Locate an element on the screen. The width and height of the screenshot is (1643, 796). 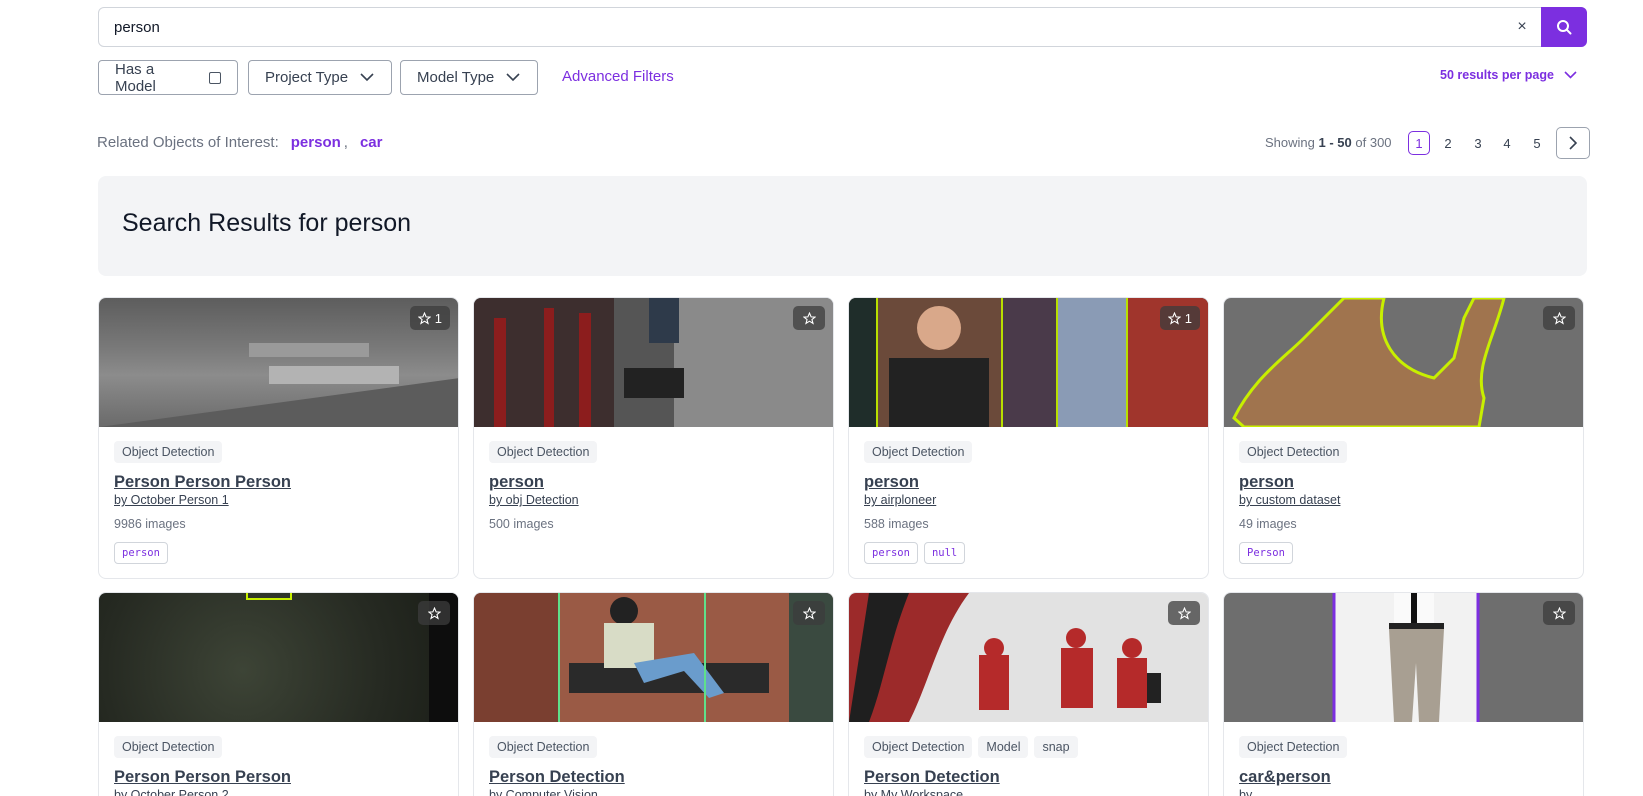
related-objects-label: Related Objects of Interest: is located at coordinates (188, 142).